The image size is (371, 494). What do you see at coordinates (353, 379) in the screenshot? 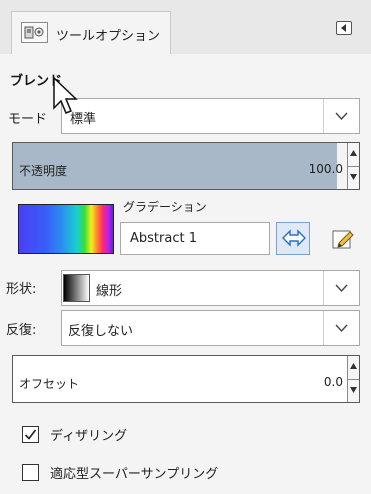
I see `offset-stepper` at bounding box center [353, 379].